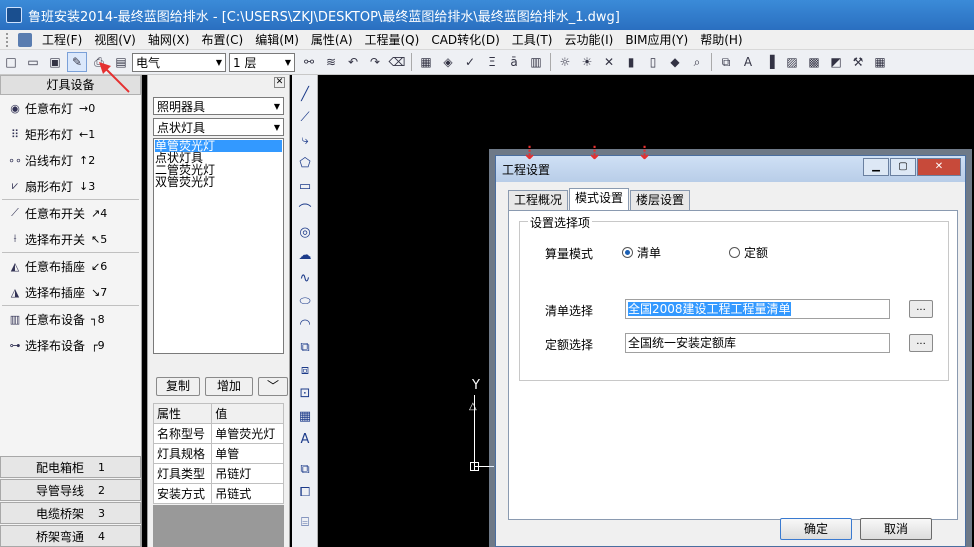  I want to click on project-settings-icon: ✎, so click(77, 62).